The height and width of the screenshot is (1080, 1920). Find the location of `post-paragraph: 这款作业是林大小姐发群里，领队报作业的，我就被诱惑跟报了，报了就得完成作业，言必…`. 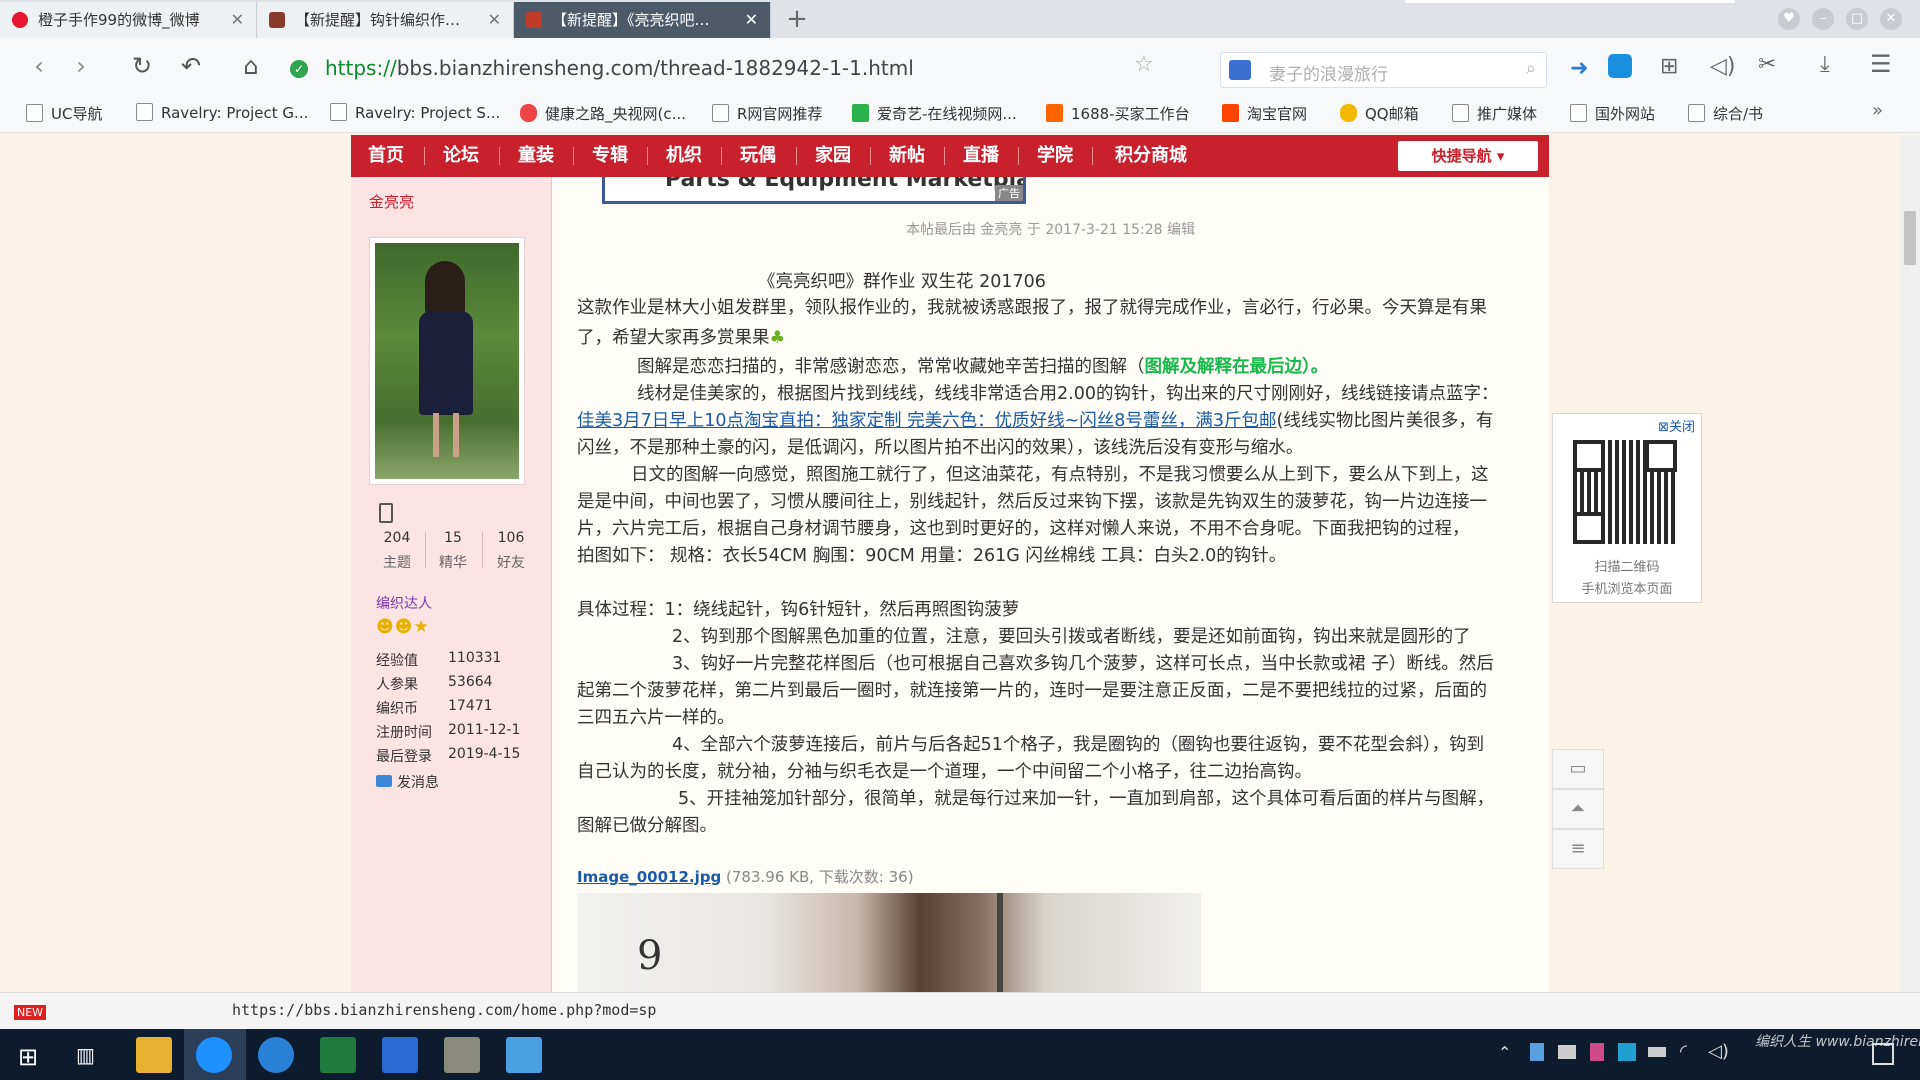

post-paragraph: 这款作业是林大小姐发群里，领队报作业的，我就被诱惑跟报了，报了就得完成作业，言必… is located at coordinates (1032, 308).